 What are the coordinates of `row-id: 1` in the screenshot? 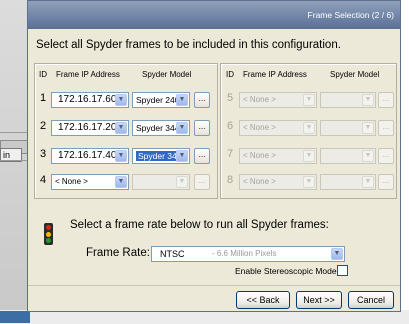 It's located at (43, 98).